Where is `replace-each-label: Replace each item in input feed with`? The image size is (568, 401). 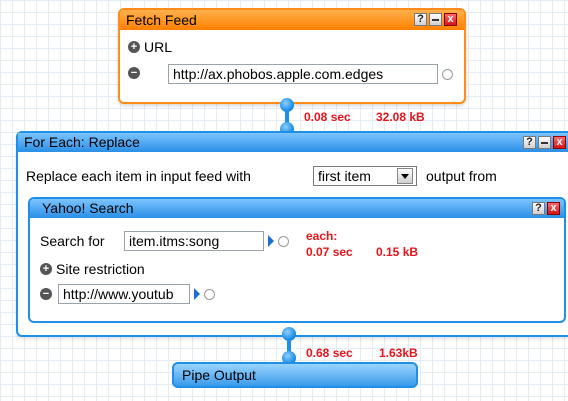
replace-each-label: Replace each item in input feed with is located at coordinates (138, 176).